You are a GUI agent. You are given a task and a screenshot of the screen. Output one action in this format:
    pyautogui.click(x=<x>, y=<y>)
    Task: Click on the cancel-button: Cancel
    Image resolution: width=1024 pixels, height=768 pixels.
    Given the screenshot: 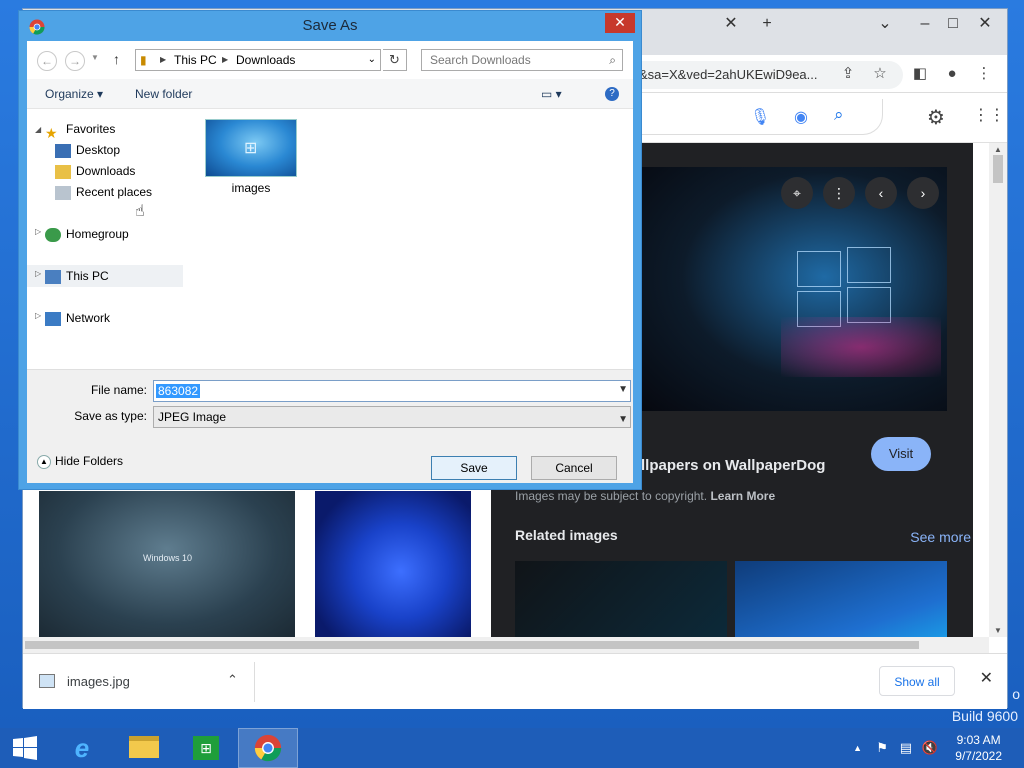 What is the action you would take?
    pyautogui.click(x=574, y=468)
    